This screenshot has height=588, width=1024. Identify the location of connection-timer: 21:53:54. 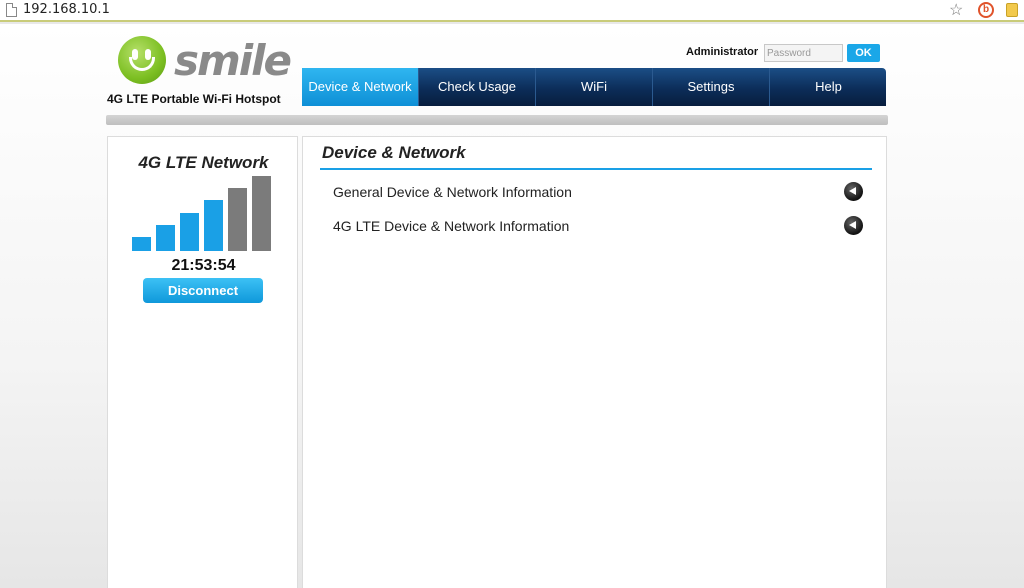
(203, 265).